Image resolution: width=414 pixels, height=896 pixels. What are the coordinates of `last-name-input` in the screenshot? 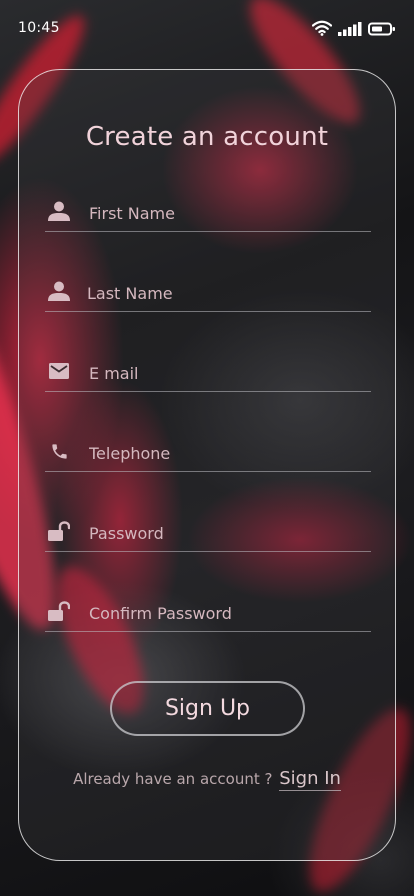 It's located at (222, 293).